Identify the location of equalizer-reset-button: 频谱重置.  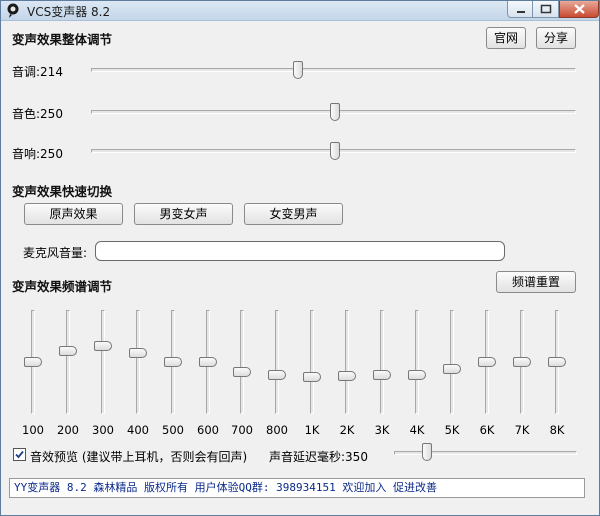
(536, 282).